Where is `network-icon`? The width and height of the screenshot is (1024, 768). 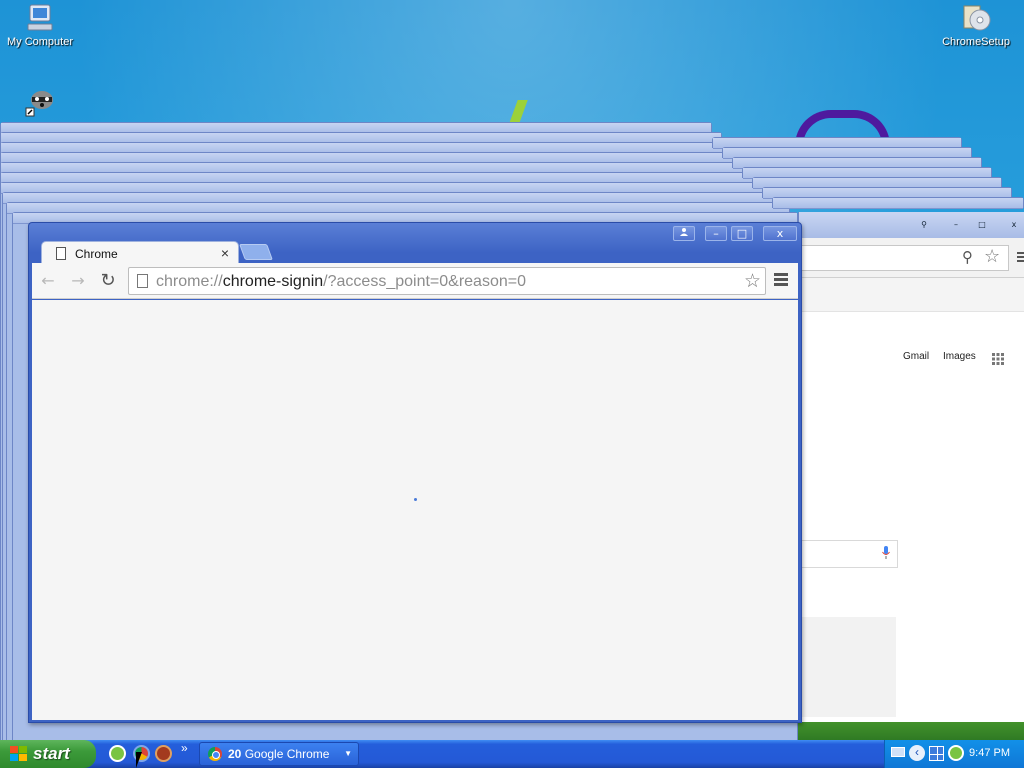
network-icon is located at coordinates (936, 753).